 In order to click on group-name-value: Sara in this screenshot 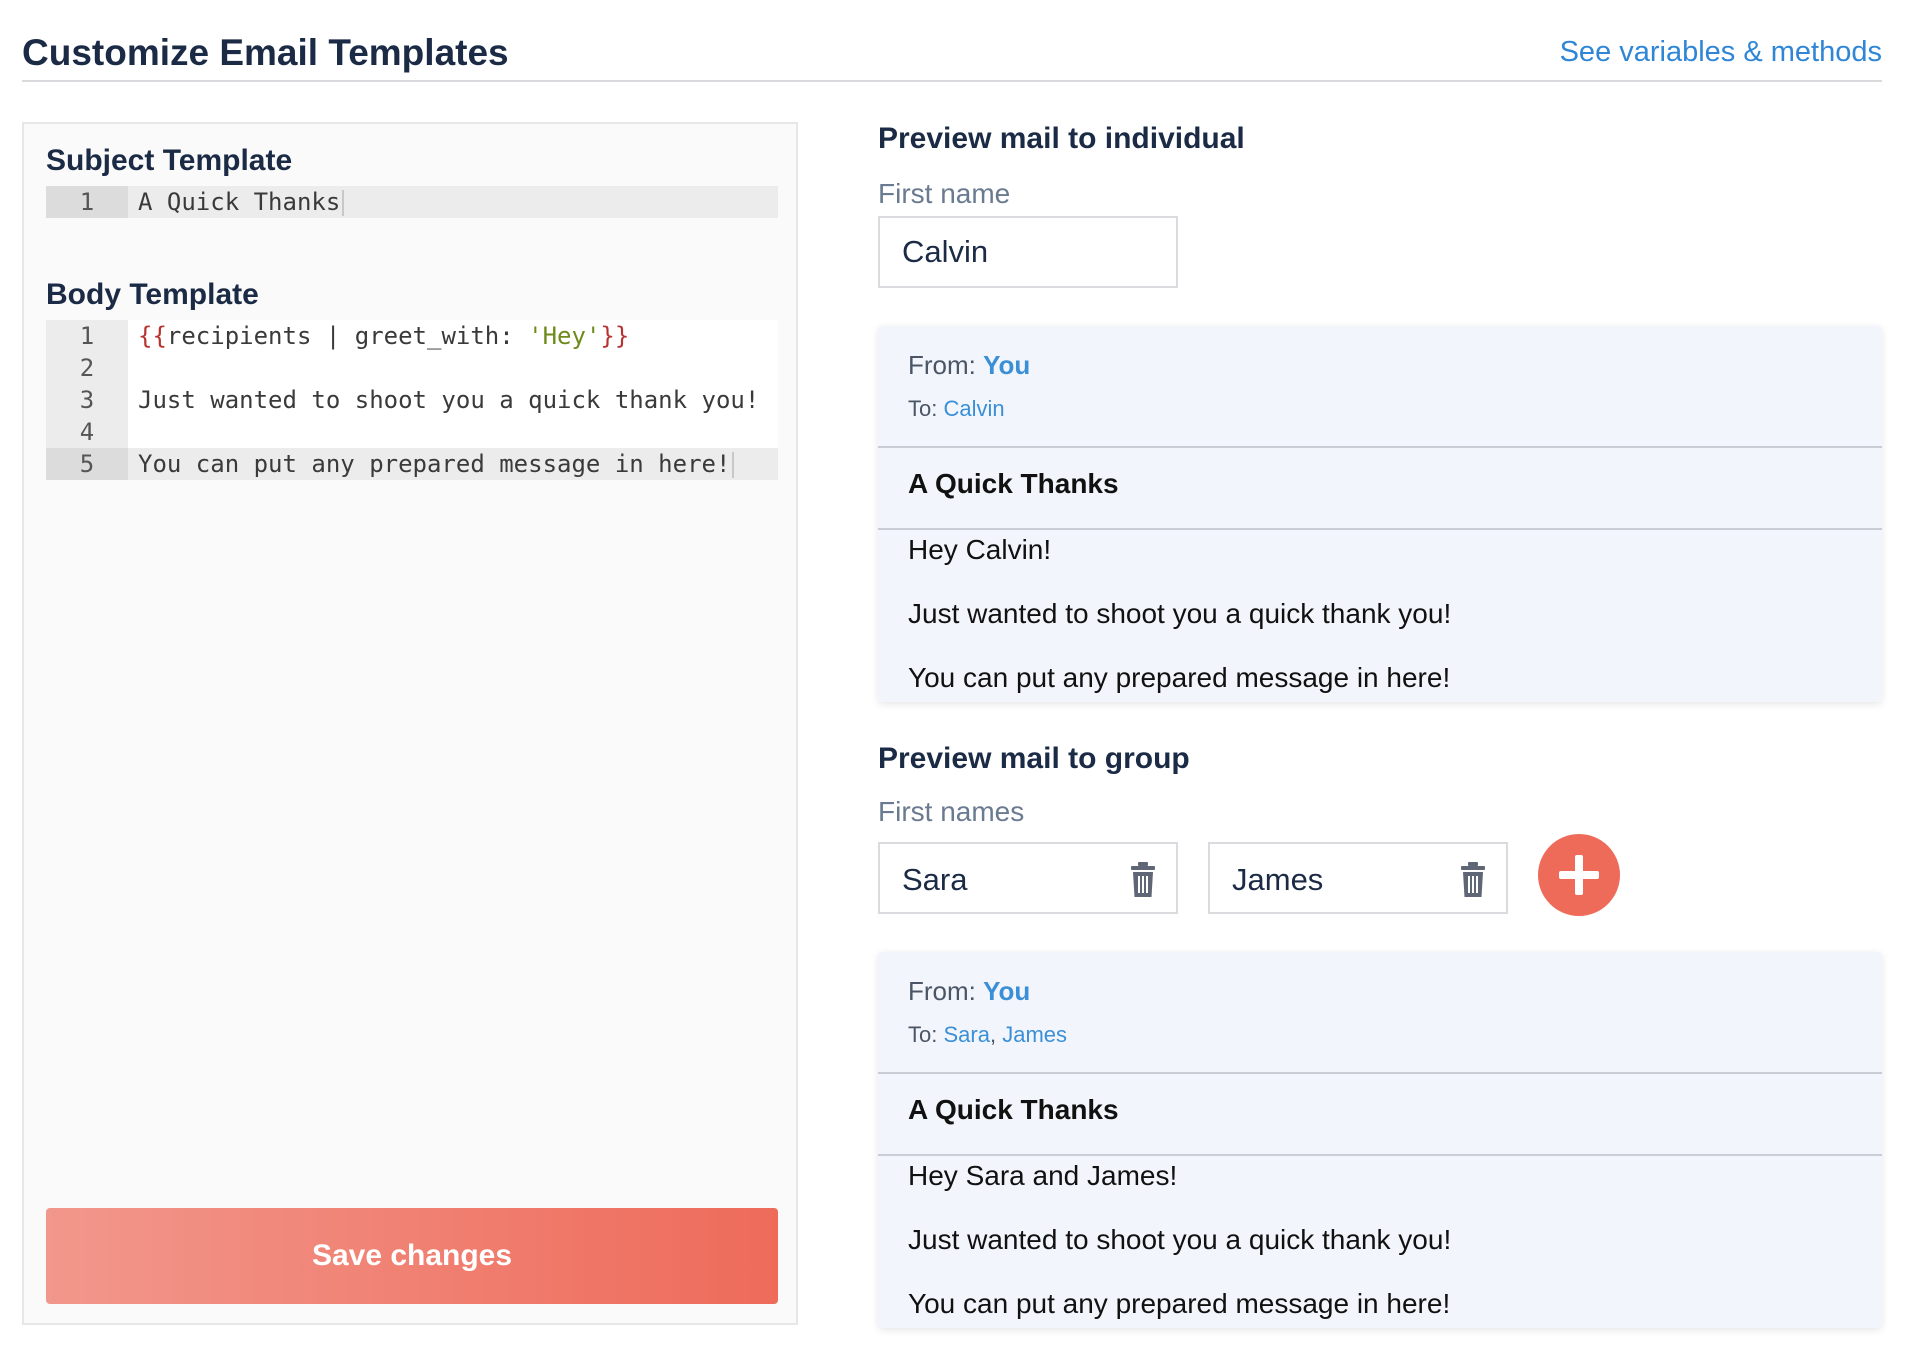, I will do `click(935, 879)`.